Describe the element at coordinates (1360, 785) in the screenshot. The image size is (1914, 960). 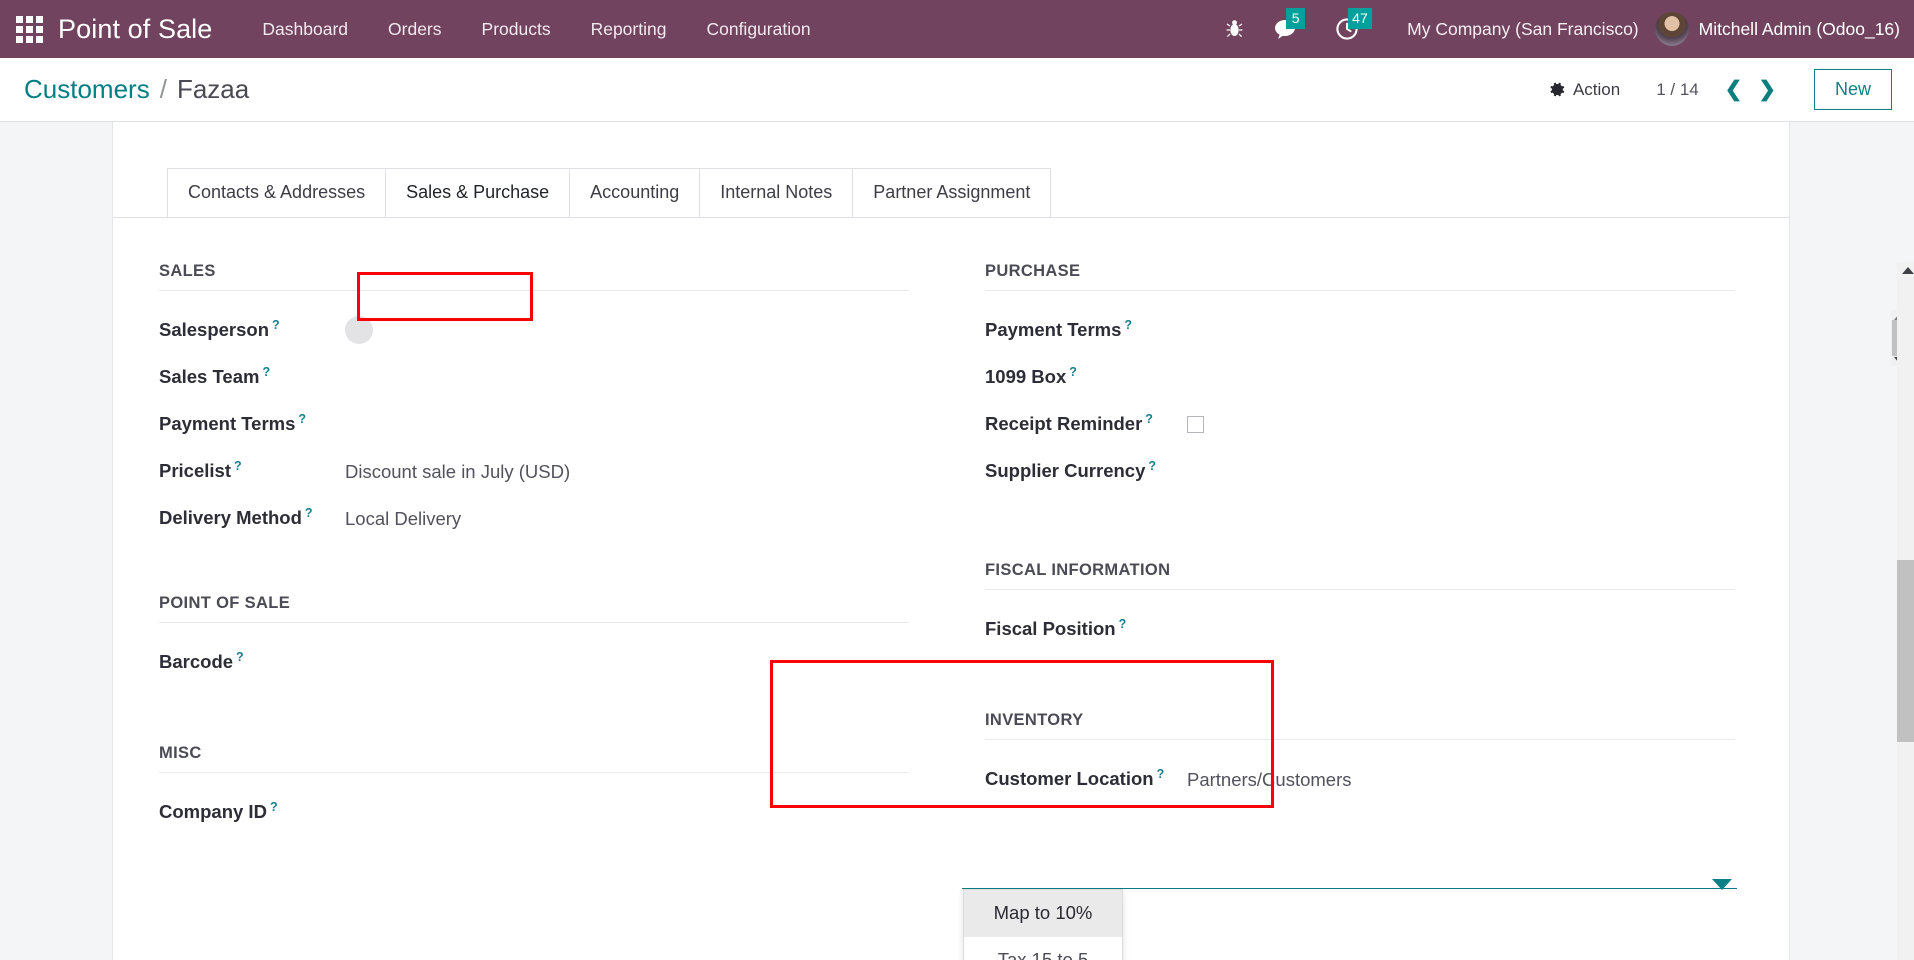
I see `field-customer-location: Customer Location? Partners/Customers` at that location.